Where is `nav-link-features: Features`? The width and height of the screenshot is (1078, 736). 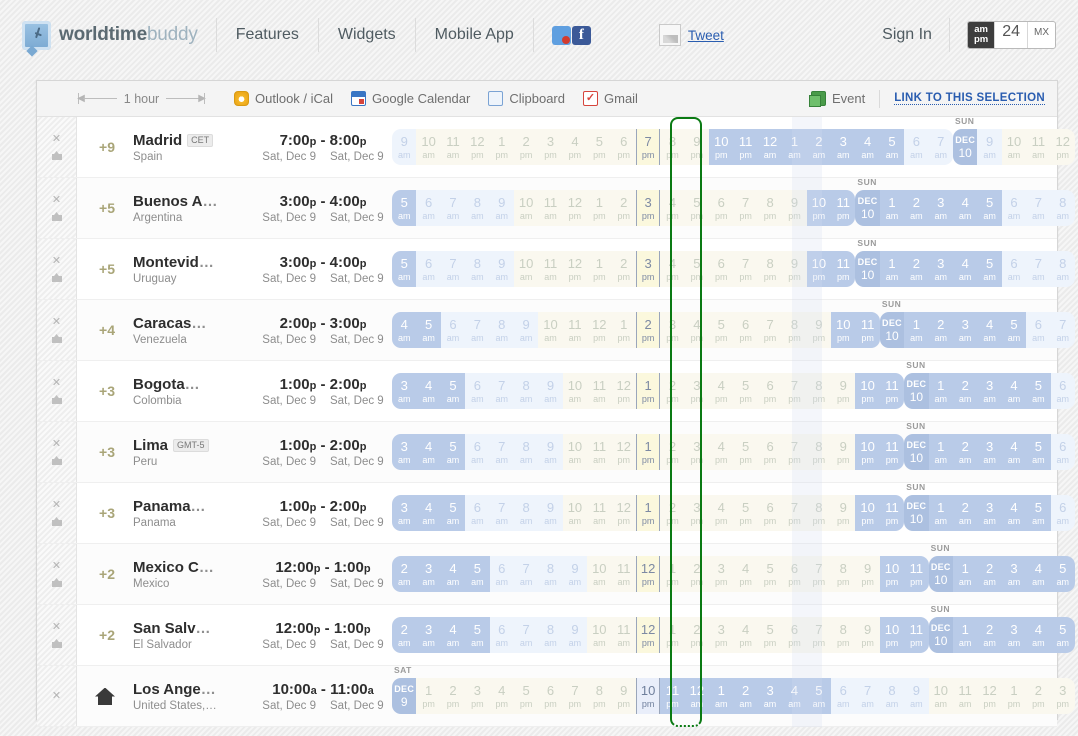
nav-link-features: Features is located at coordinates (267, 35).